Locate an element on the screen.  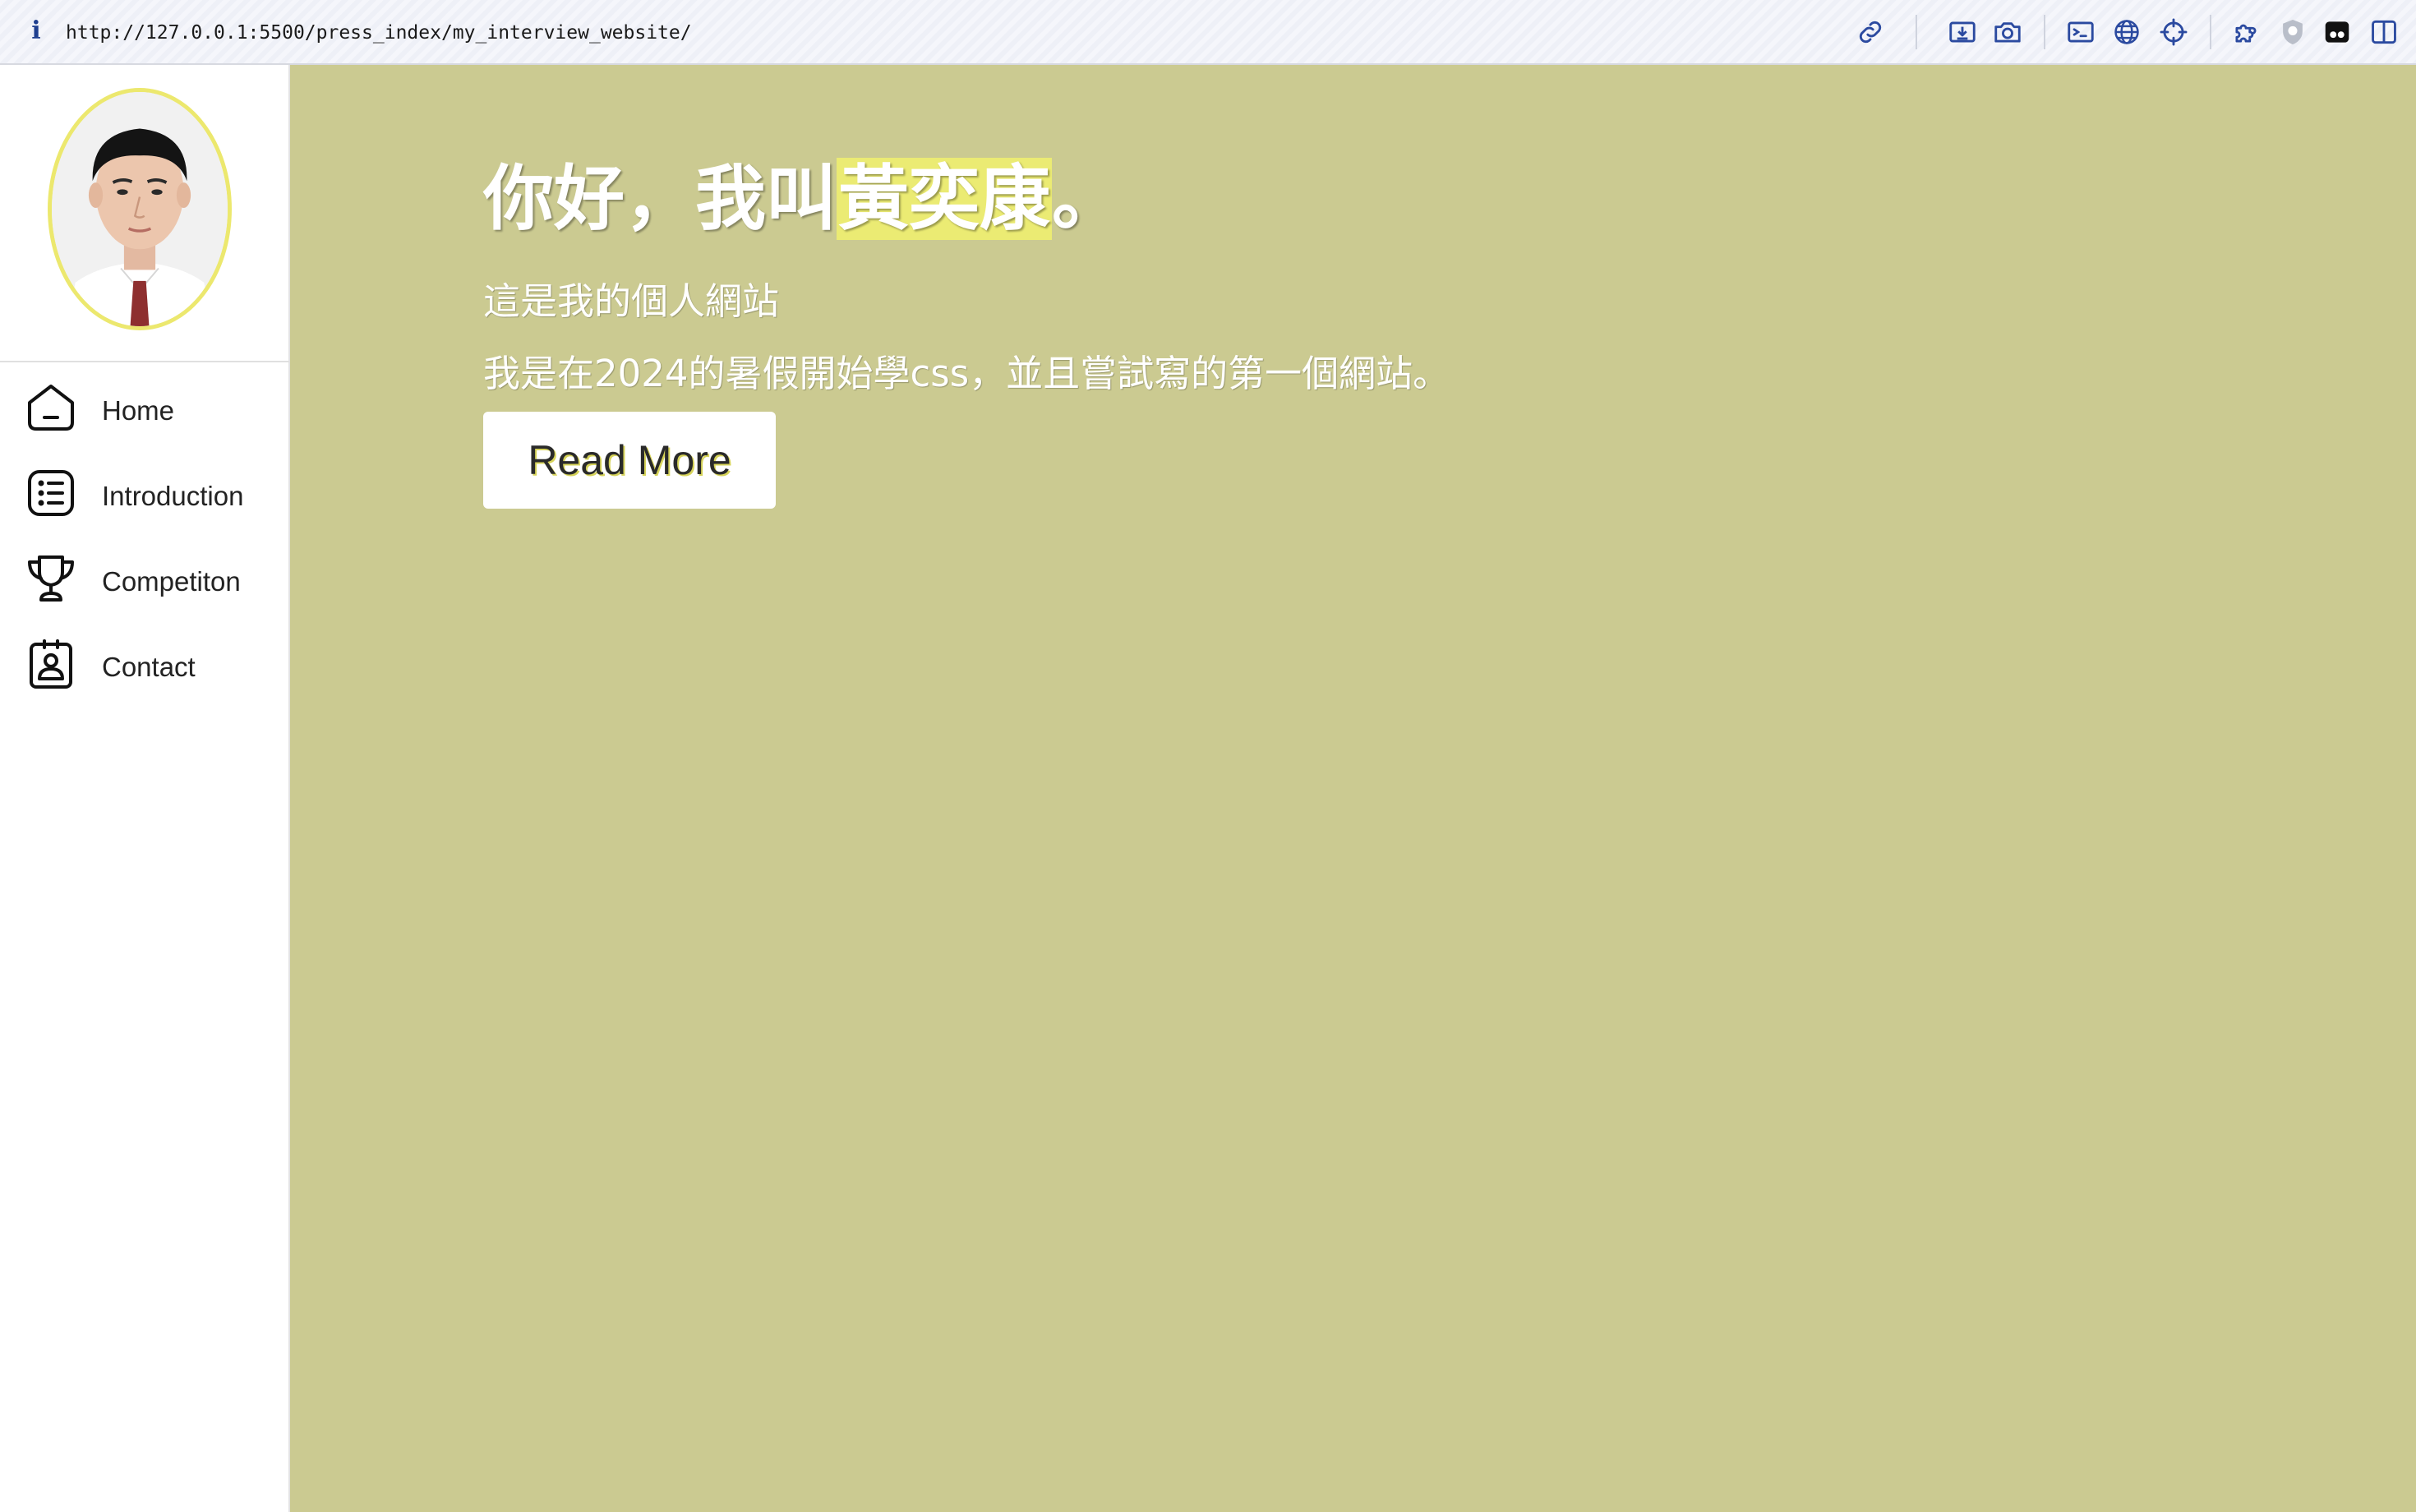
puzzle-icon is located at coordinates (2246, 32).